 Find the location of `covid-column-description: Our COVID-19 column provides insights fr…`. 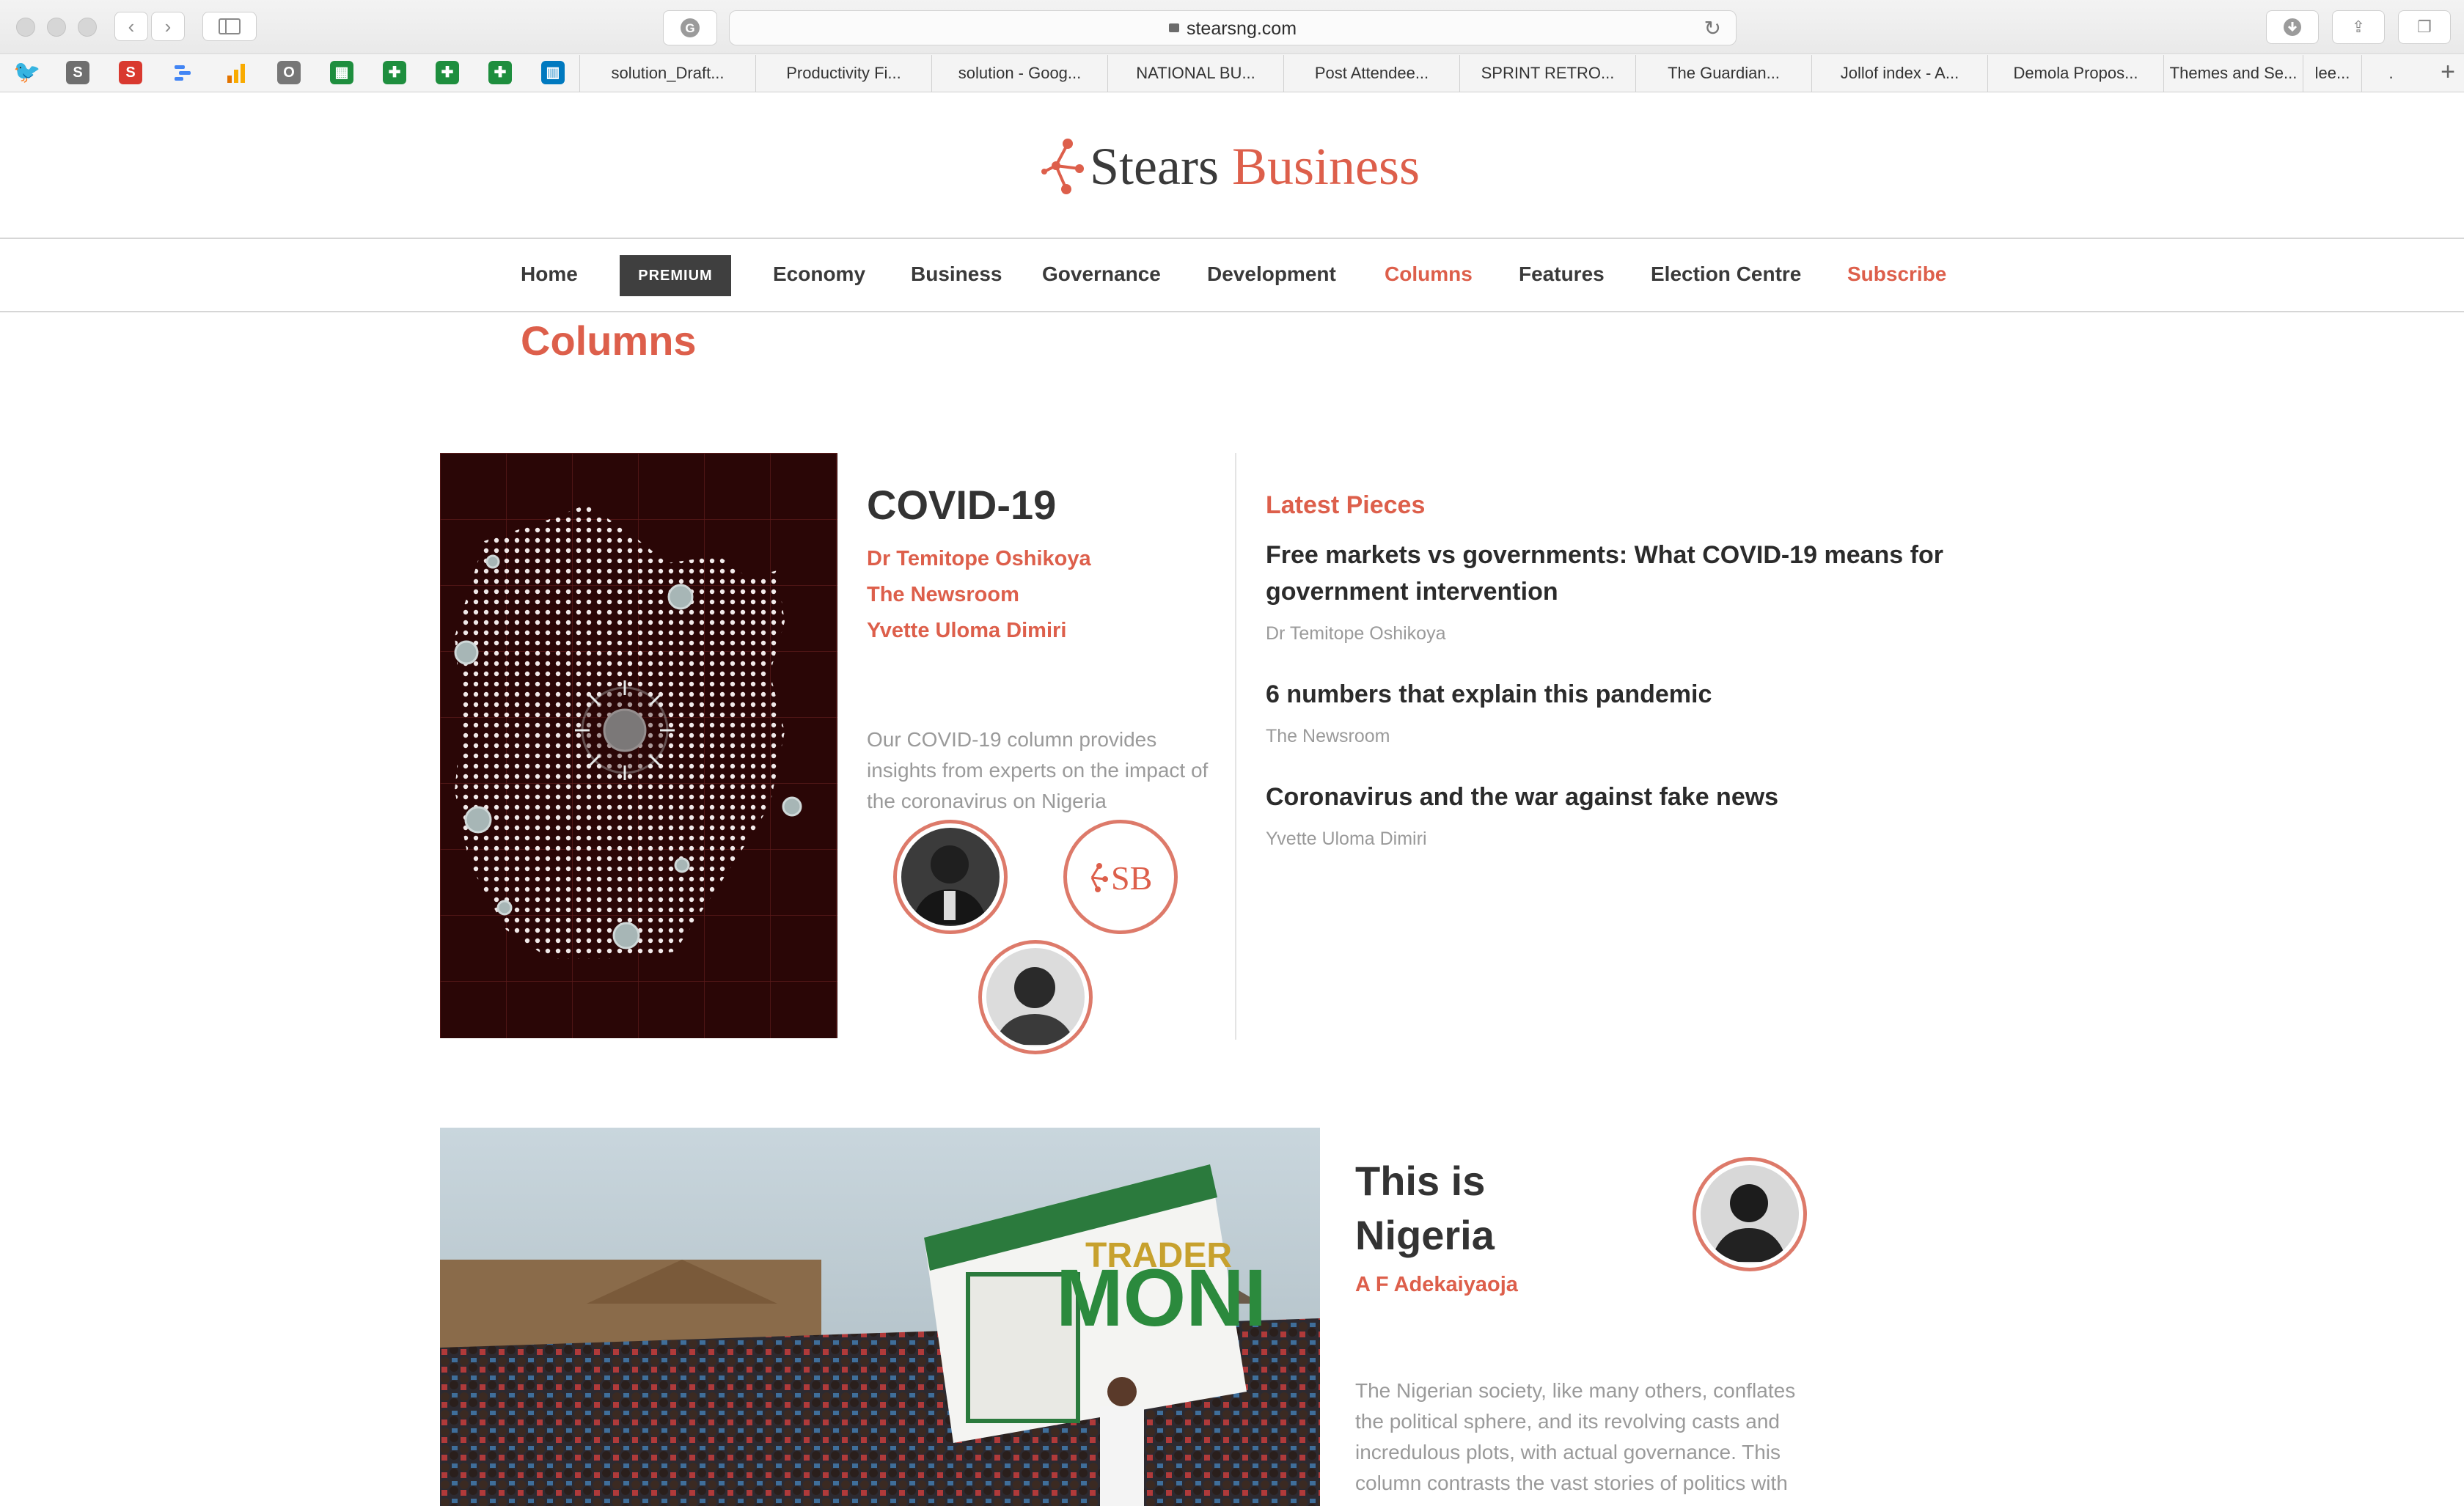

covid-column-description: Our COVID-19 column provides insights fr… is located at coordinates (1038, 770).